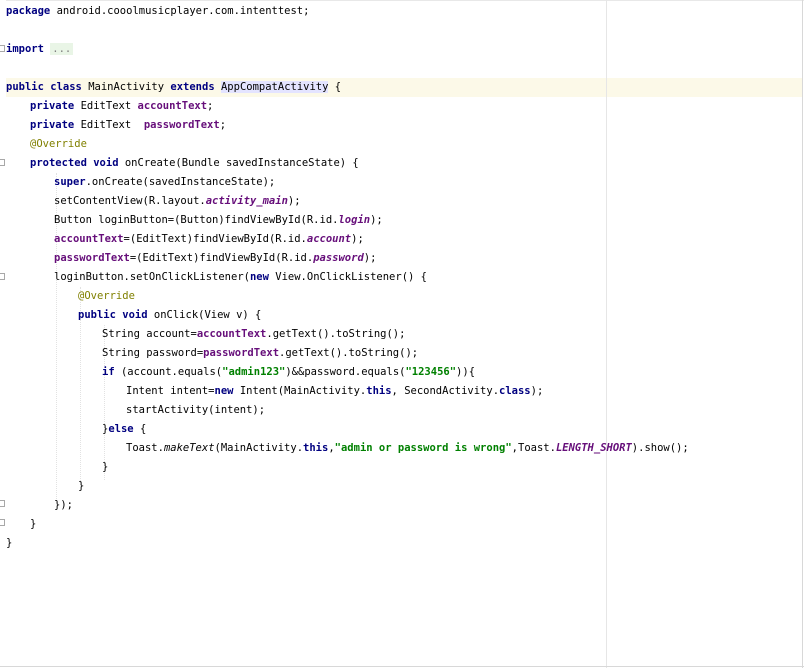 The height and width of the screenshot is (668, 804). I want to click on keyword: import, so click(25, 49).